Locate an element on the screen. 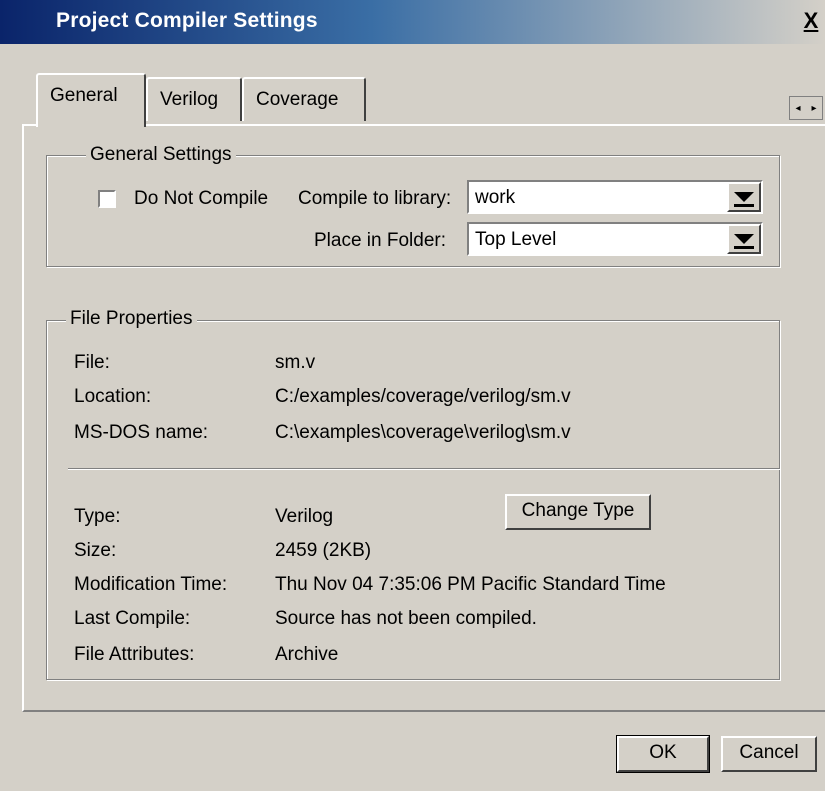 This screenshot has height=791, width=825. location-label: Location: is located at coordinates (113, 396).